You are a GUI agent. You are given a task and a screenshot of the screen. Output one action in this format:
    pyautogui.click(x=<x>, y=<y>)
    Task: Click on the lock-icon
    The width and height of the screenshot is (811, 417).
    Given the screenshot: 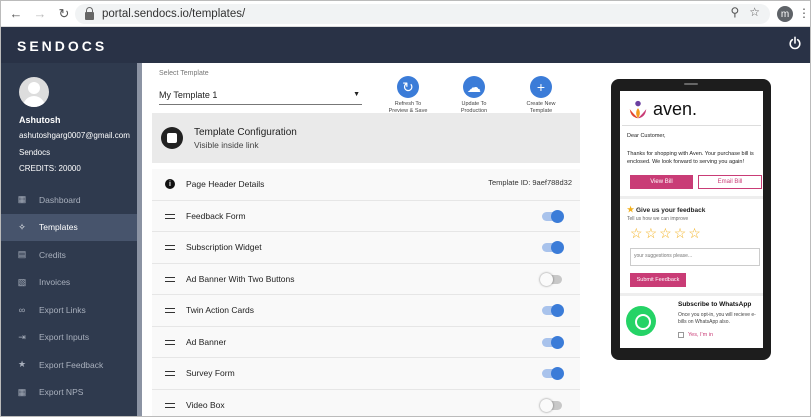 What is the action you would take?
    pyautogui.click(x=89, y=13)
    